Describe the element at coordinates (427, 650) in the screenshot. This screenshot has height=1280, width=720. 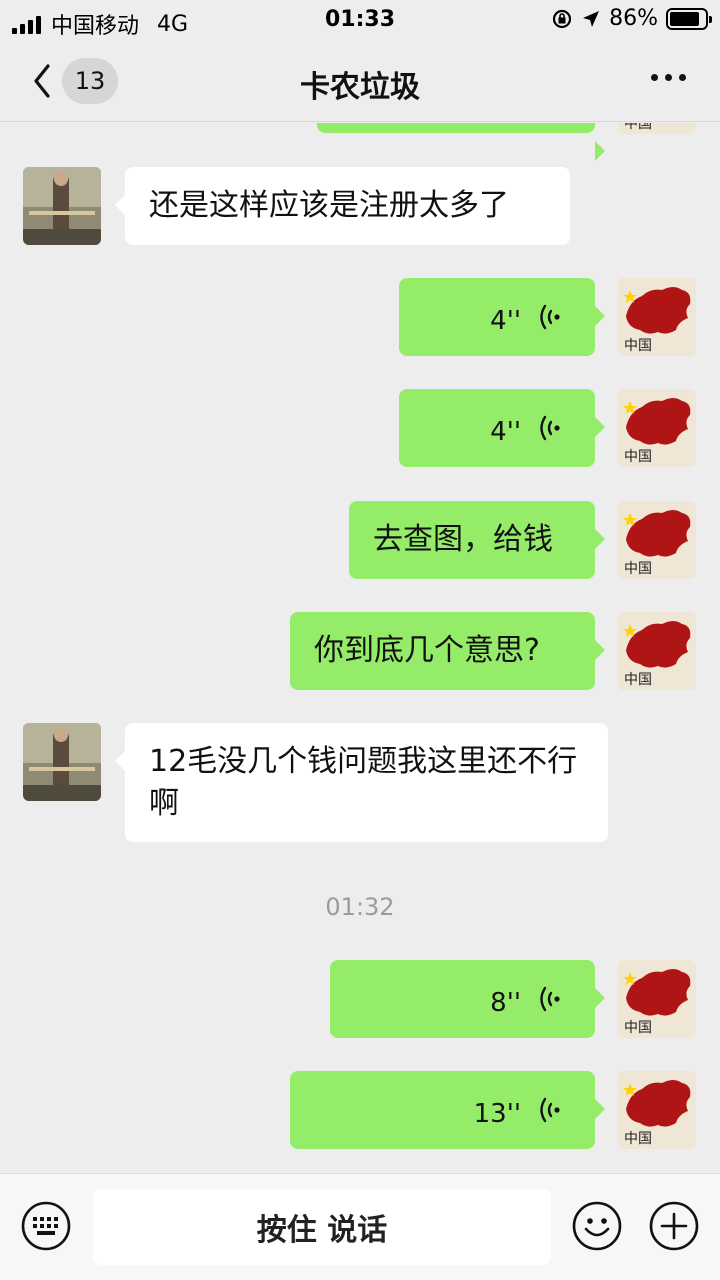
I see `message-text: 你到底几个意思?` at that location.